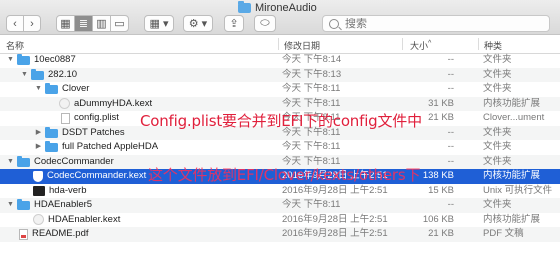 This screenshot has width=560, height=266. I want to click on file-row: ▶ DSDT Patches 今天 下午8:11 -- 文件夹, so click(280, 132).